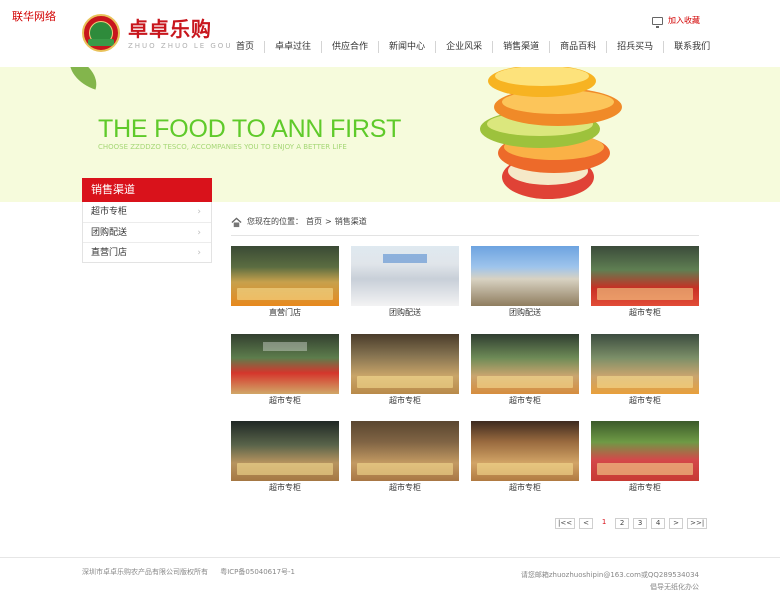 The image size is (780, 592). I want to click on nav-item-home: 首页, so click(245, 47).